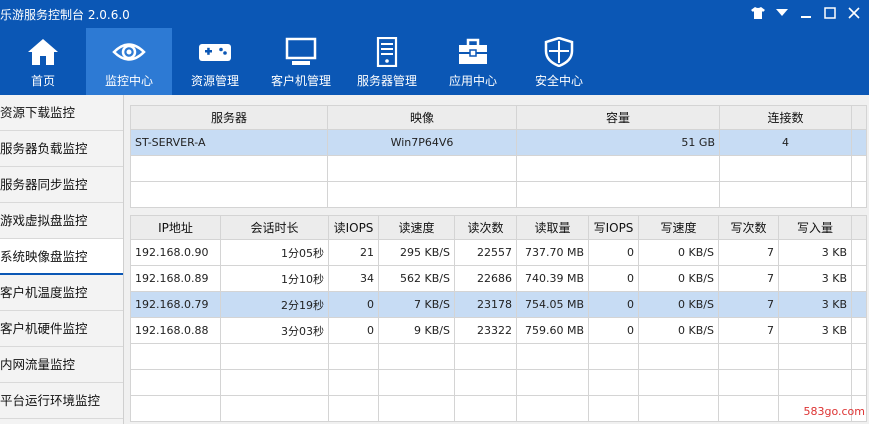 The width and height of the screenshot is (869, 424). I want to click on table-cell: Win7P64V6, so click(422, 142).